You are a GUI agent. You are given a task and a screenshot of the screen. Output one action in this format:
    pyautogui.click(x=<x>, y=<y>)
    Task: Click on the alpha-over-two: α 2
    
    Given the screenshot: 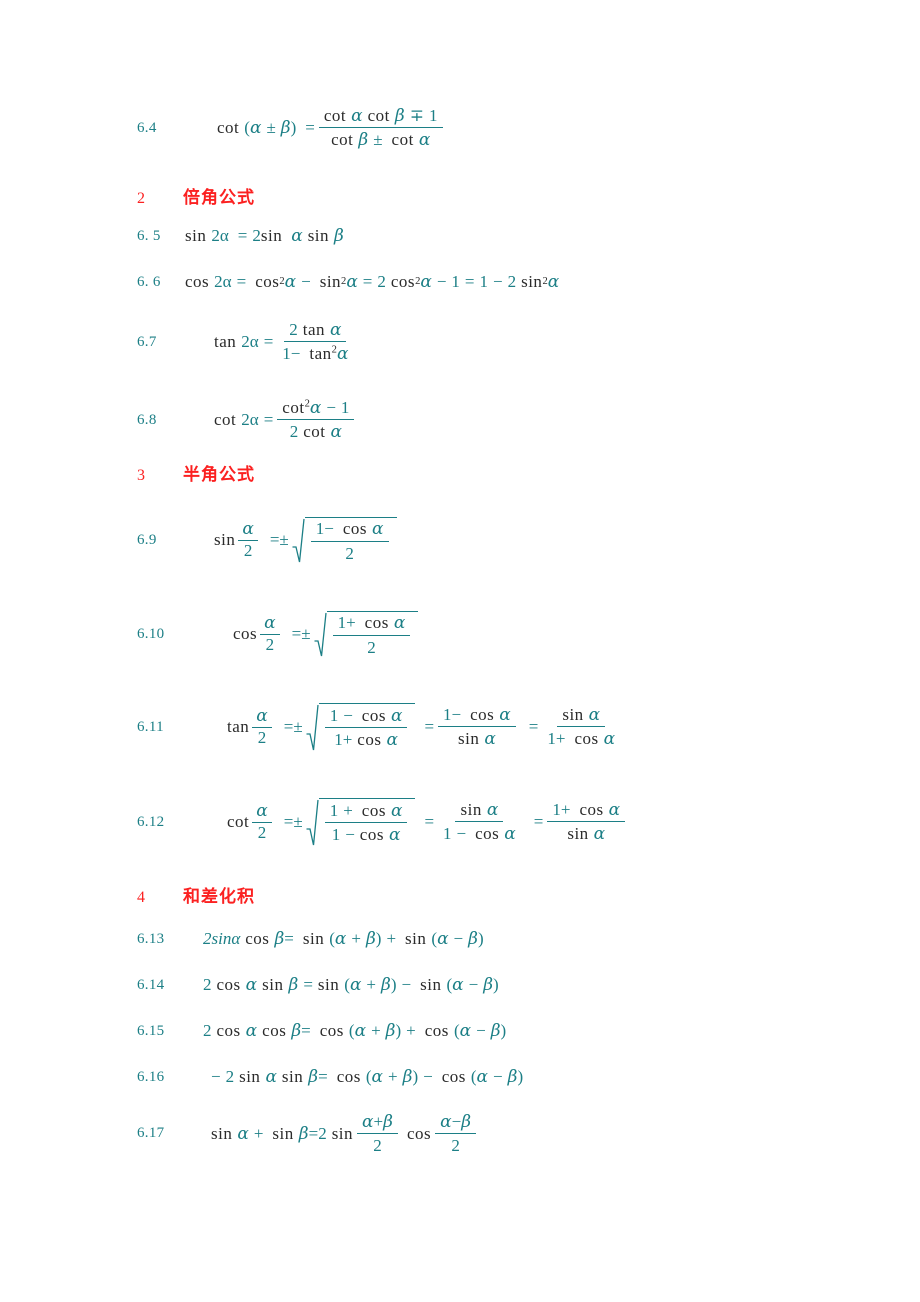 What is the action you would take?
    pyautogui.click(x=262, y=727)
    